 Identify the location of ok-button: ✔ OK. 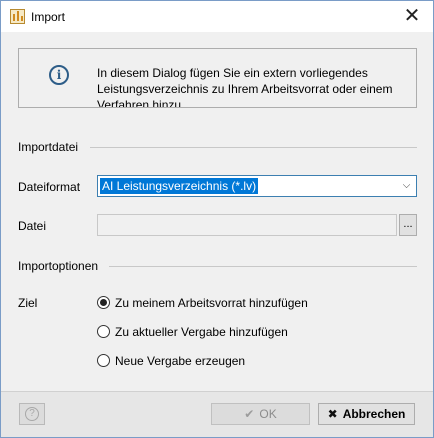
(260, 414).